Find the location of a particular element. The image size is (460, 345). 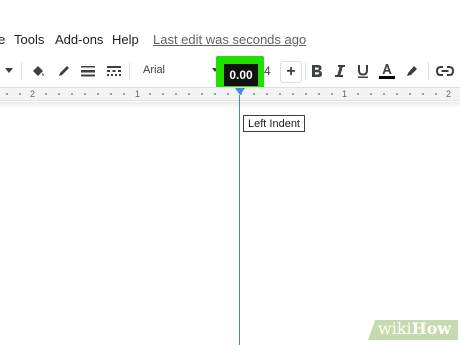

wikihow-watermark: wikiHow is located at coordinates (413, 330).